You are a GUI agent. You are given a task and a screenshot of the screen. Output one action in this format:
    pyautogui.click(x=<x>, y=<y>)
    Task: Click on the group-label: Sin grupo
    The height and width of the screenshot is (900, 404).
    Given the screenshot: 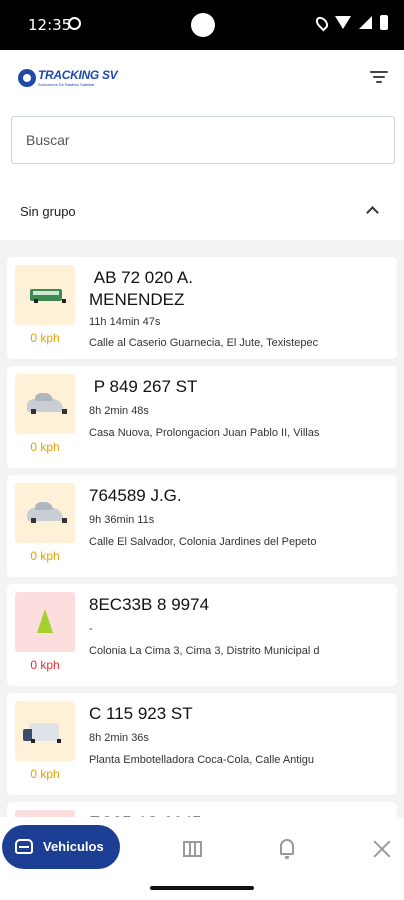 What is the action you would take?
    pyautogui.click(x=48, y=211)
    